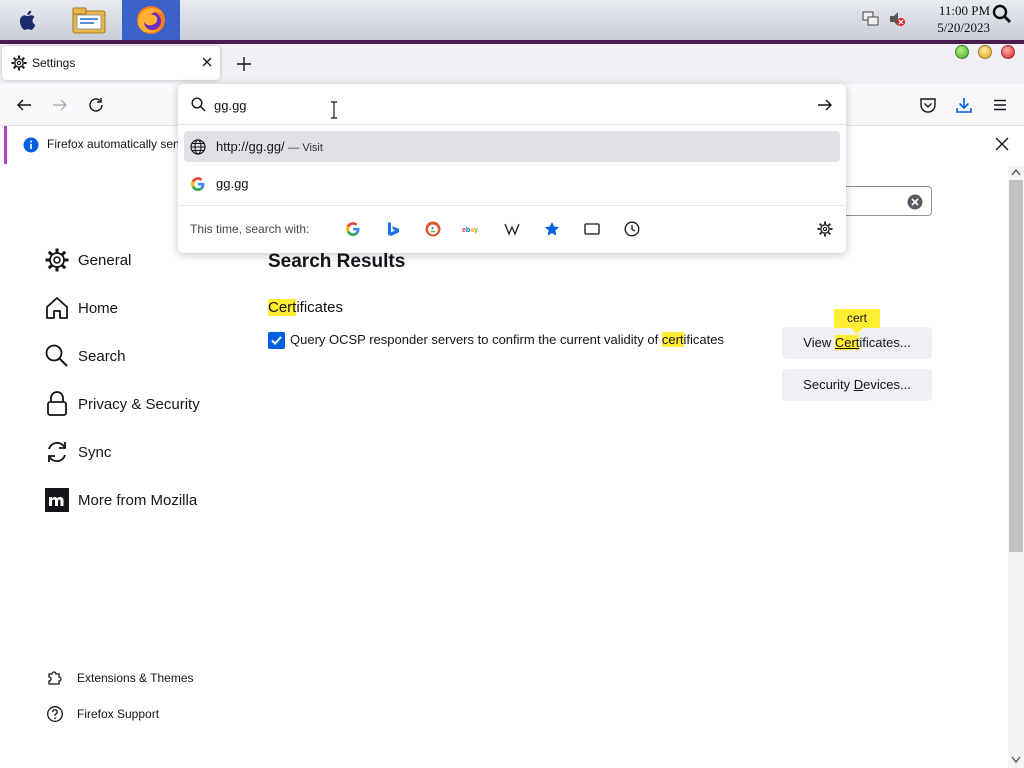  What do you see at coordinates (24, 105) in the screenshot?
I see `back-arrow-icon` at bounding box center [24, 105].